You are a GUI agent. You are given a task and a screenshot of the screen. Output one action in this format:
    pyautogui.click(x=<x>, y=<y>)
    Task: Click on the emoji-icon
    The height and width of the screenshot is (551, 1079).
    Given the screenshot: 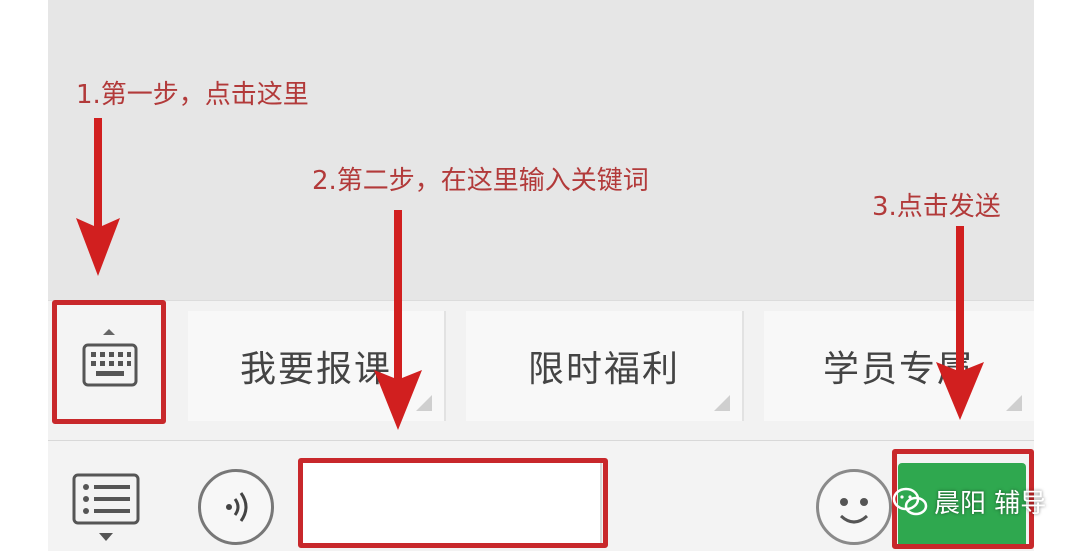 What is the action you would take?
    pyautogui.click(x=854, y=511)
    